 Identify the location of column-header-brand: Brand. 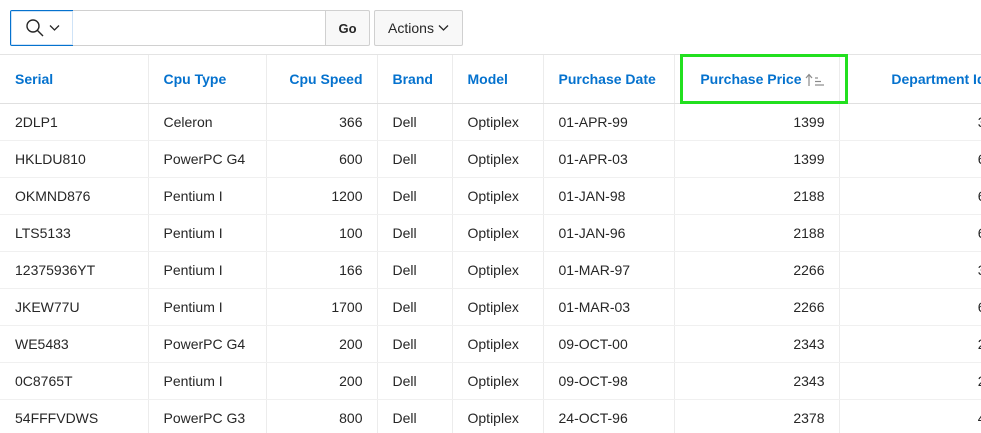
(415, 79).